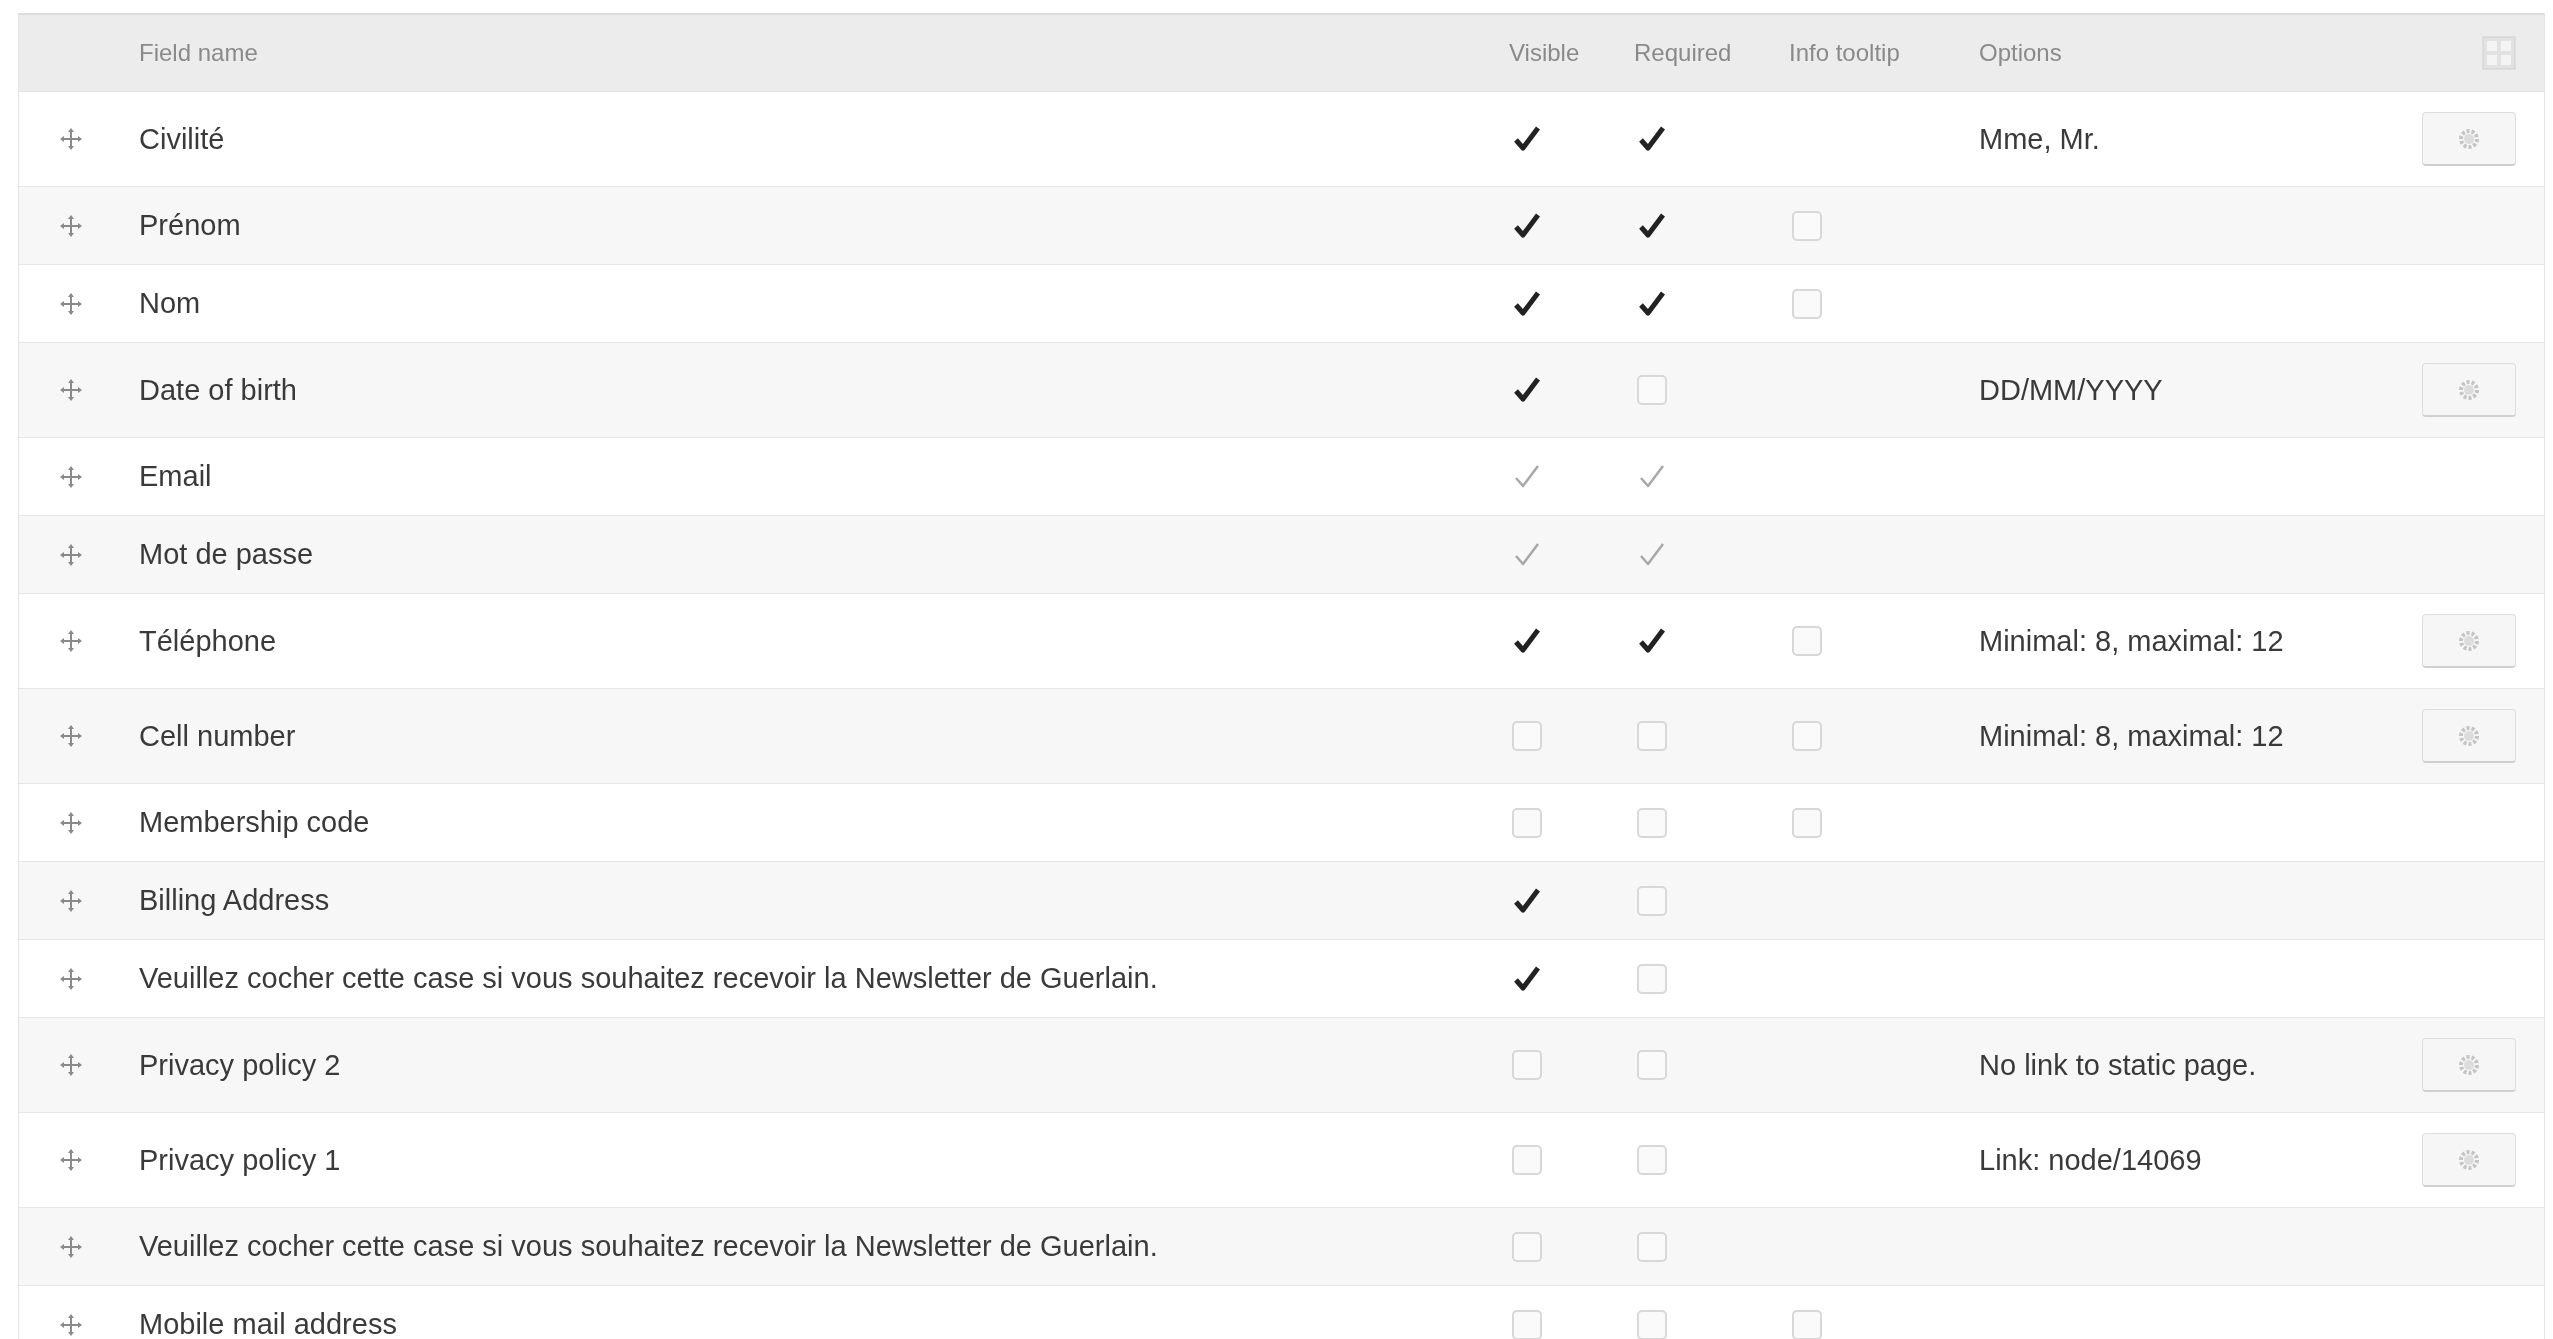 This screenshot has height=1339, width=2553. I want to click on options-text: Link: node/14069, so click(2090, 1160).